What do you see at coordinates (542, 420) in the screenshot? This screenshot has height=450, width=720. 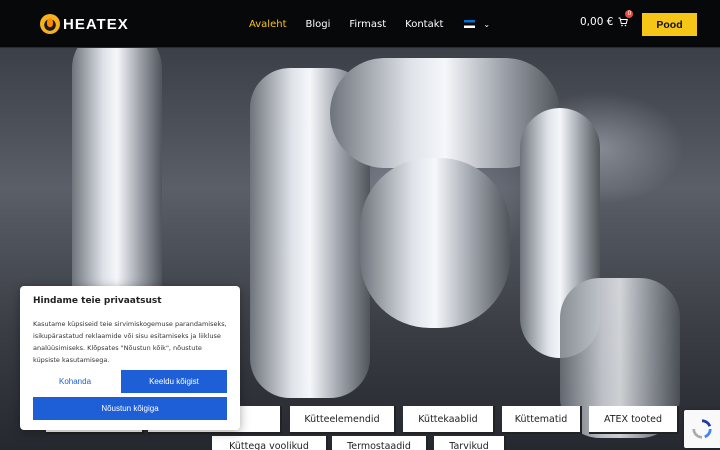 I see `category-button: Küttematid` at bounding box center [542, 420].